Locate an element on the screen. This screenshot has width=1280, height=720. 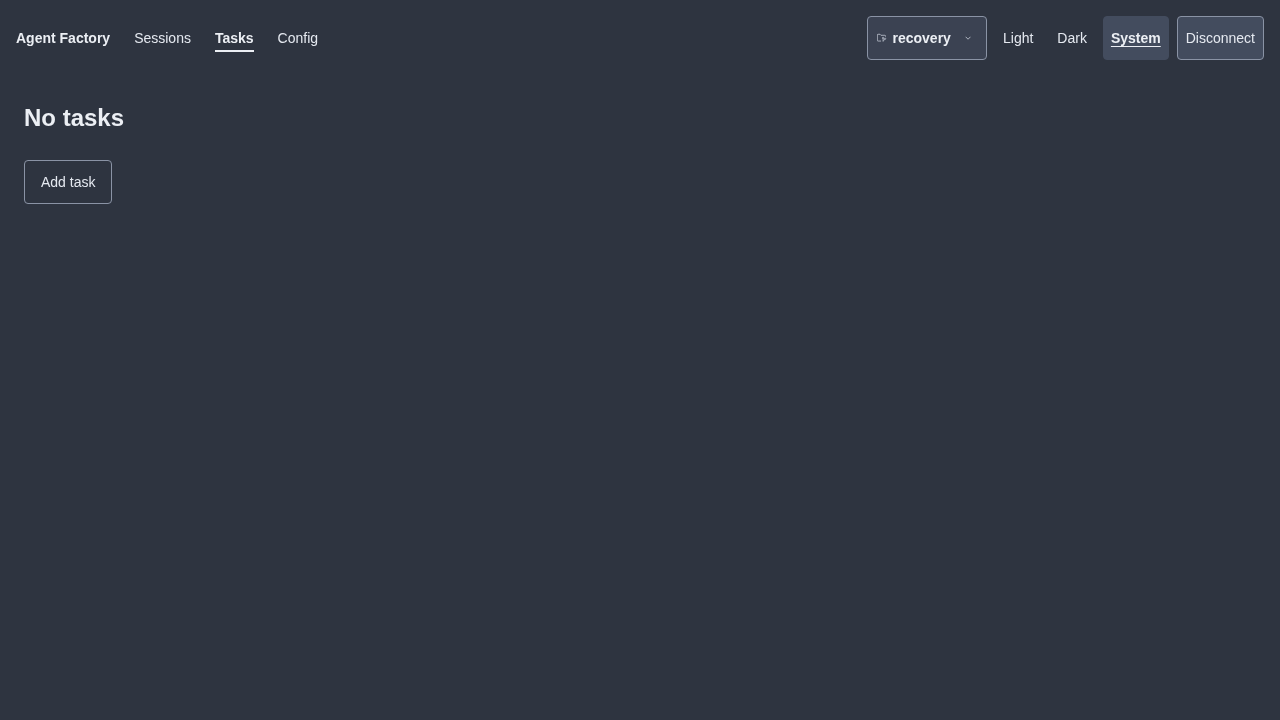
workspace-dropdown: recovery is located at coordinates (927, 38).